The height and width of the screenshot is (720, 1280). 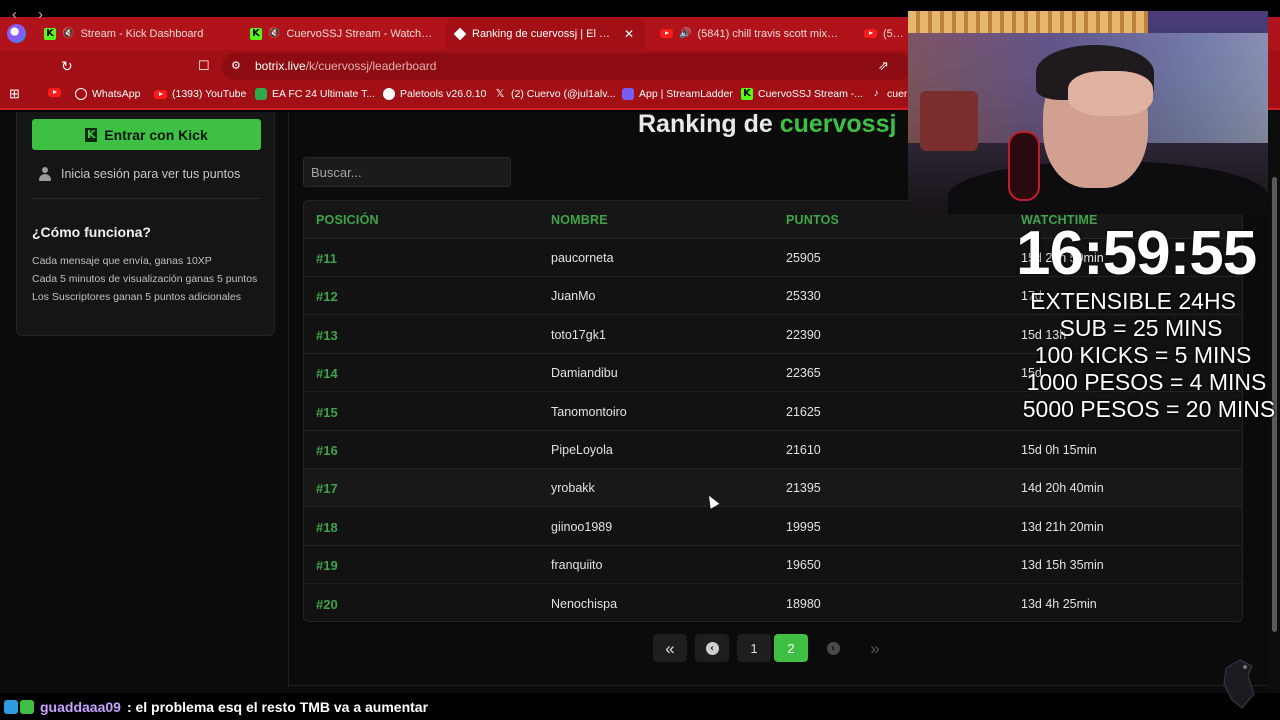 I want to click on kick-icon: K, so click(x=256, y=33).